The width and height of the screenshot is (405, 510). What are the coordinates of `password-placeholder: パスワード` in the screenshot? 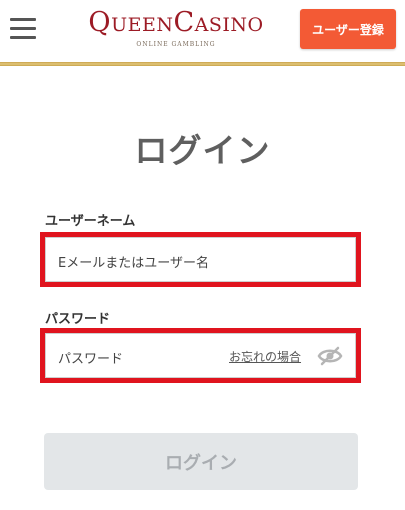 It's located at (91, 359).